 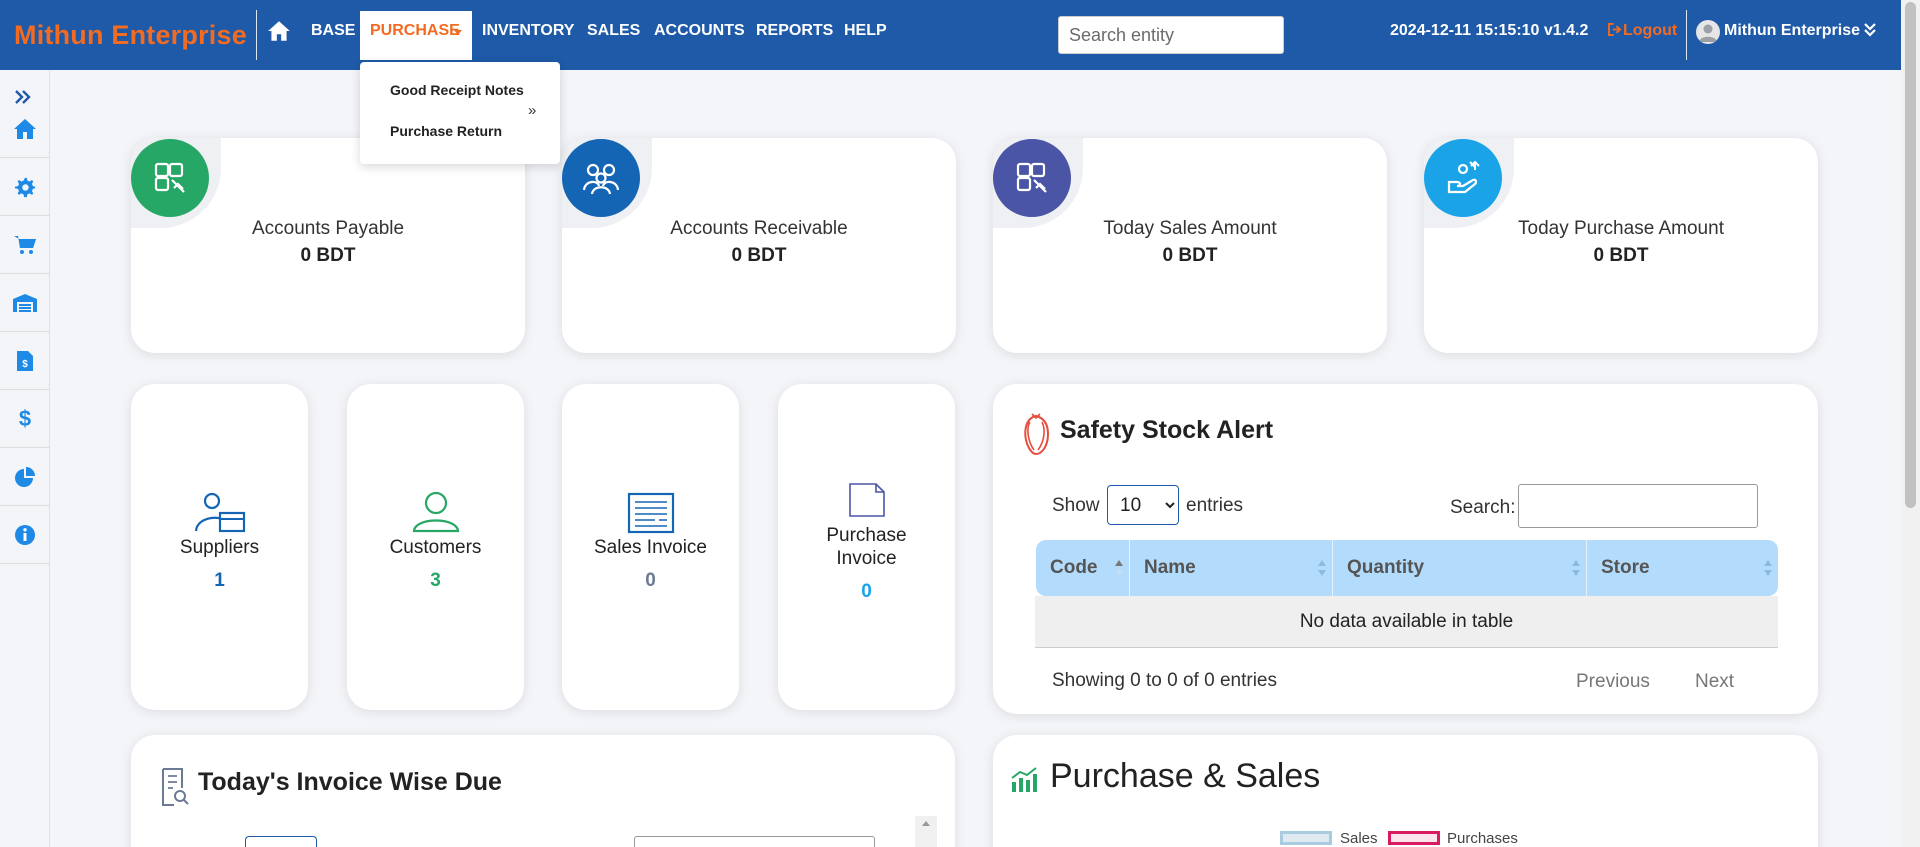 I want to click on sidebar-item-info, so click(x=25, y=535).